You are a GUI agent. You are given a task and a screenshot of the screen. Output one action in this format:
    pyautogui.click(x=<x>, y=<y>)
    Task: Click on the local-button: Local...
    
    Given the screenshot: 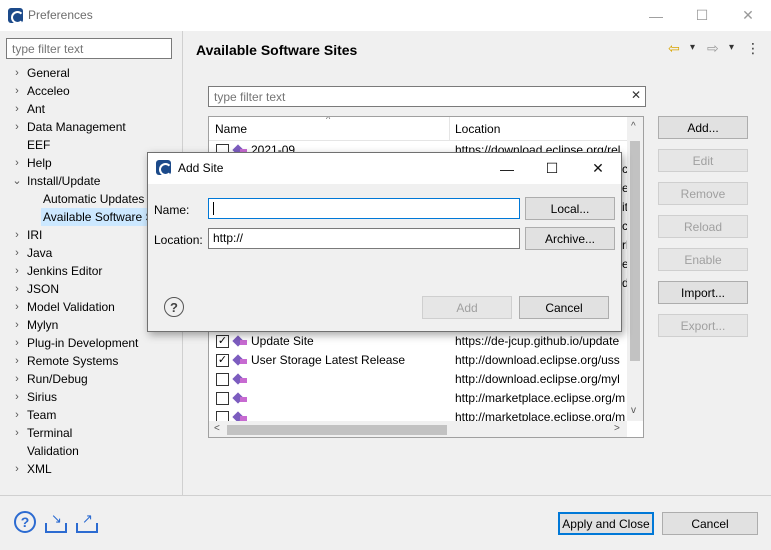 What is the action you would take?
    pyautogui.click(x=570, y=208)
    